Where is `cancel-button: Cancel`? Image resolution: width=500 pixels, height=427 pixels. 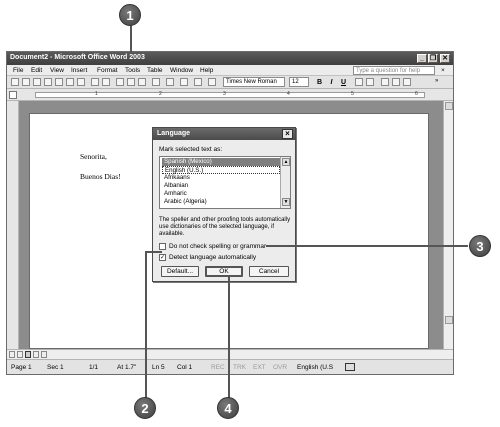 cancel-button: Cancel is located at coordinates (269, 271).